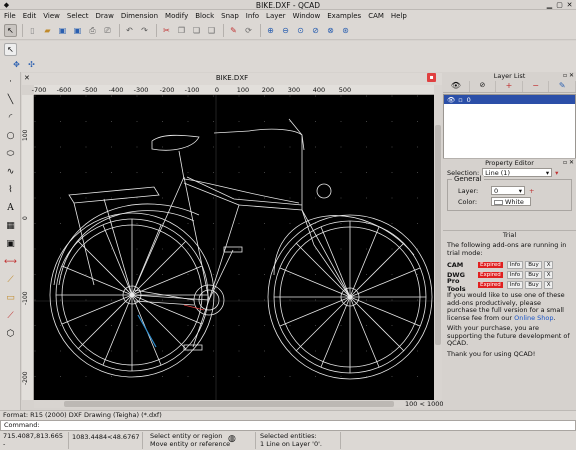 Image resolution: width=576 pixels, height=450 pixels. Describe the element at coordinates (533, 318) in the screenshot. I see `online-shop-link: Online Shop` at that location.